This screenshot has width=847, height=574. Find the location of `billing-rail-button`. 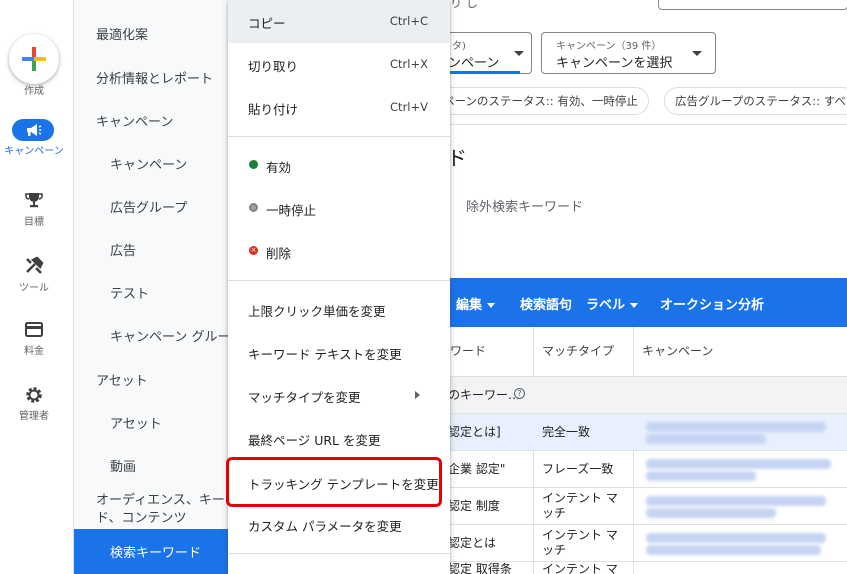

billing-rail-button is located at coordinates (34, 330).